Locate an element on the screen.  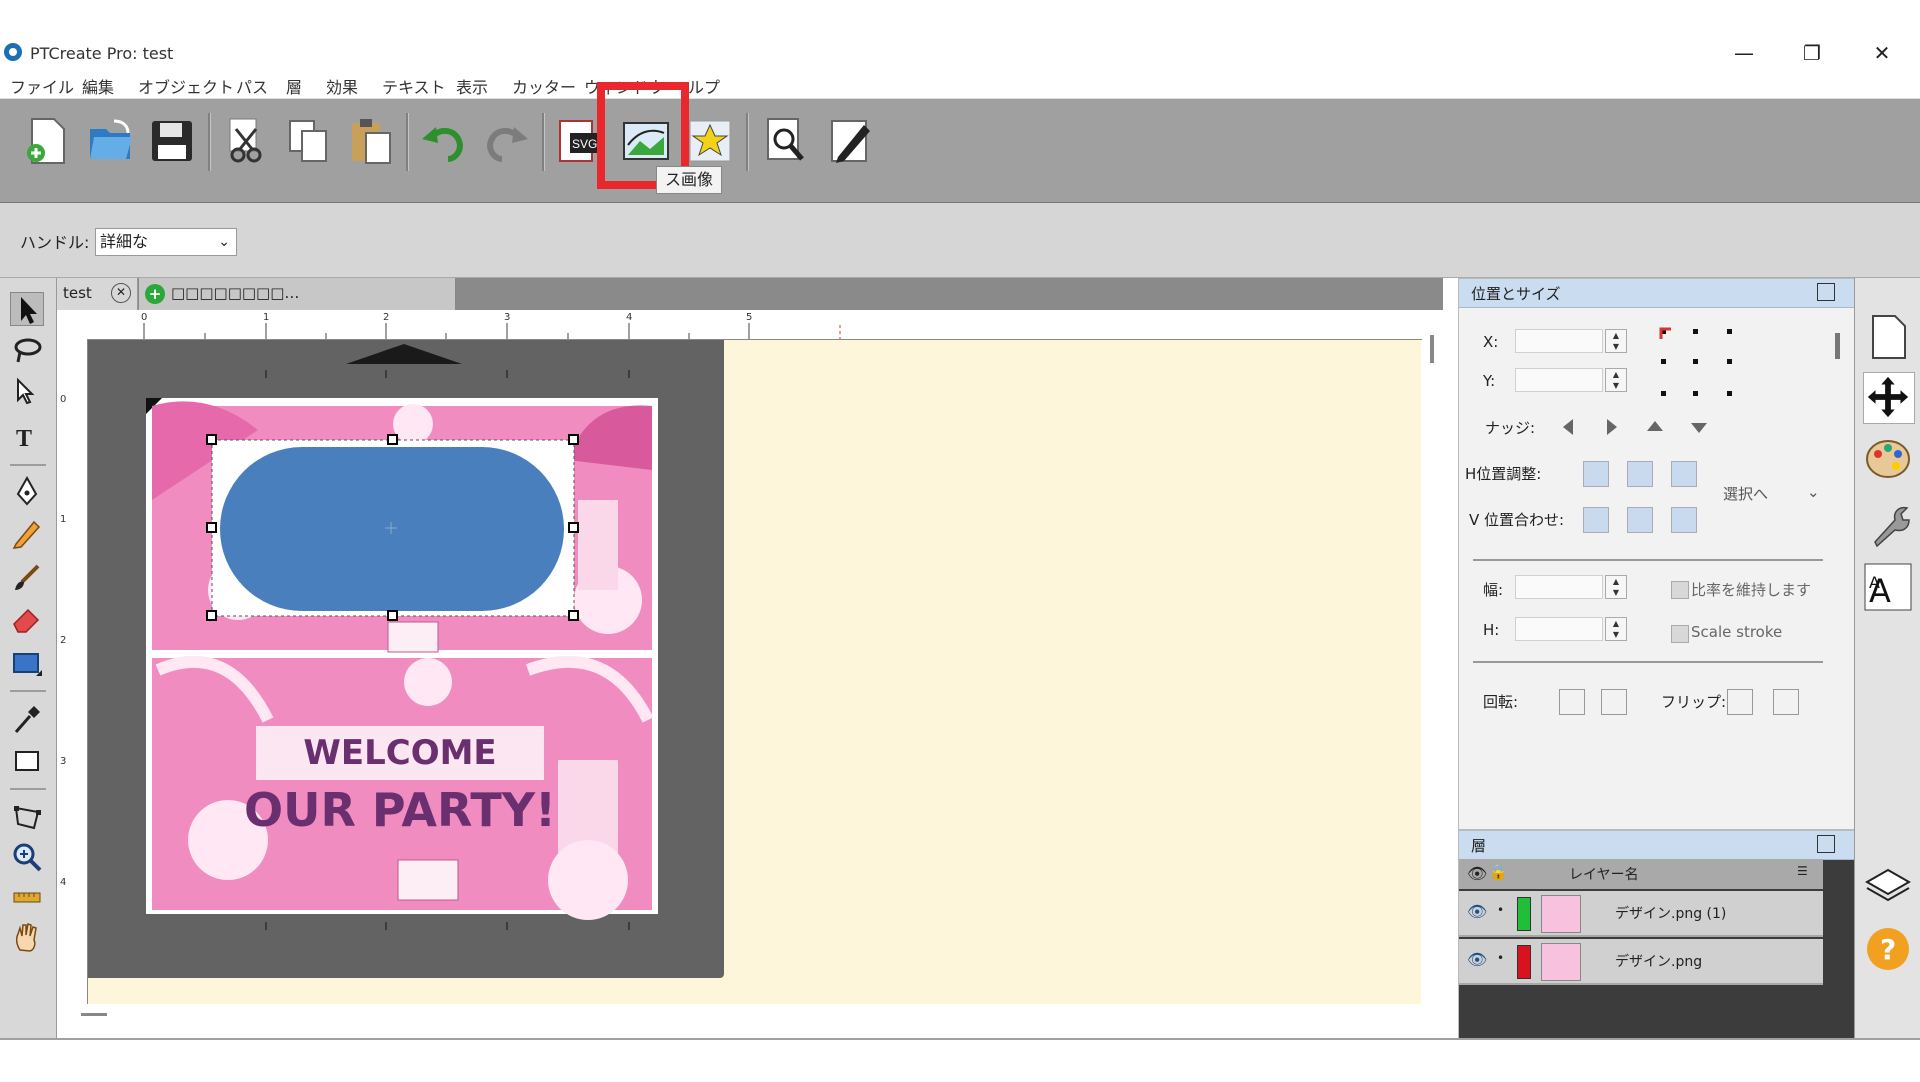
y-input is located at coordinates (1559, 380).